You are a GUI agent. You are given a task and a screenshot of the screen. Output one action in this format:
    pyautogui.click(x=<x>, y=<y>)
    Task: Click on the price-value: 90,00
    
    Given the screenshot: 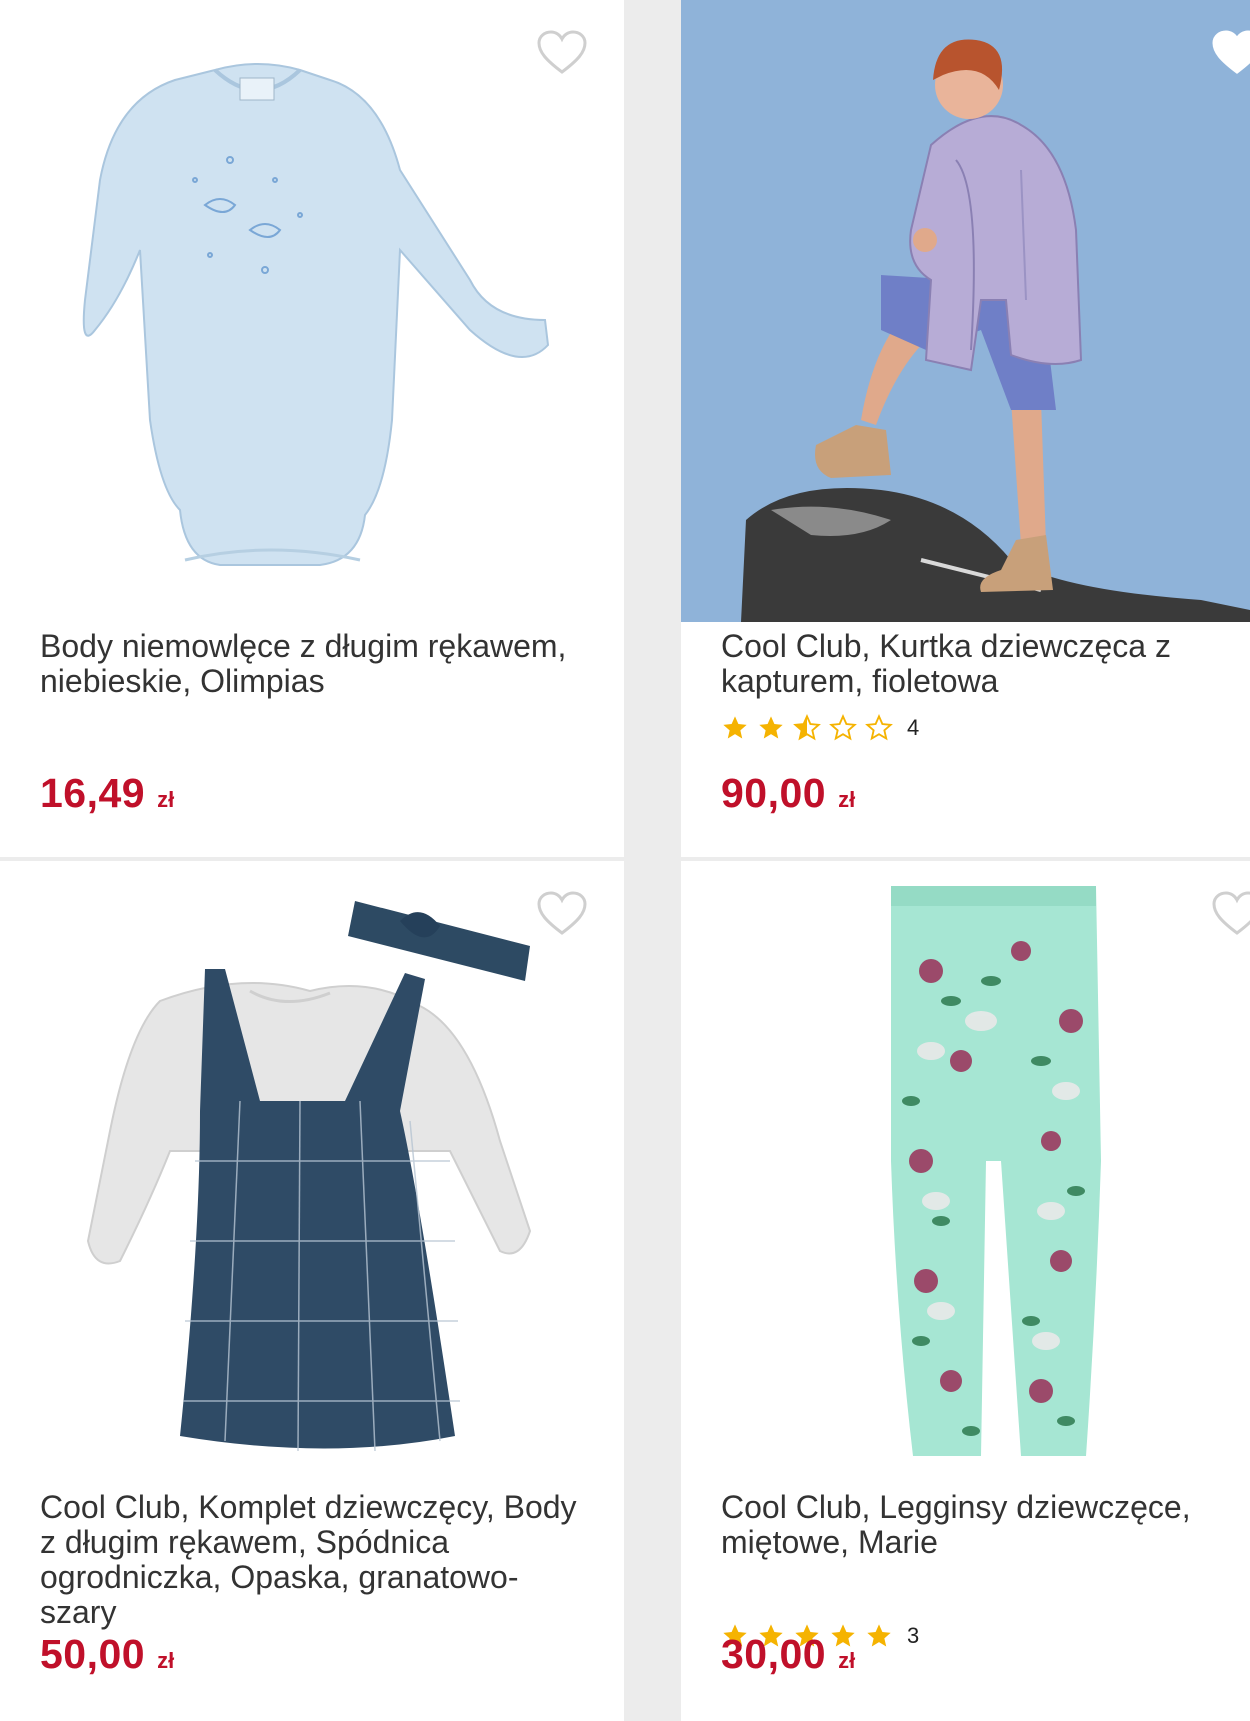 What is the action you would take?
    pyautogui.click(x=774, y=793)
    